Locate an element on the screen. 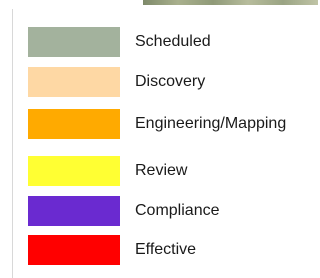  legend-label-scheduled: Scheduled is located at coordinates (173, 41).